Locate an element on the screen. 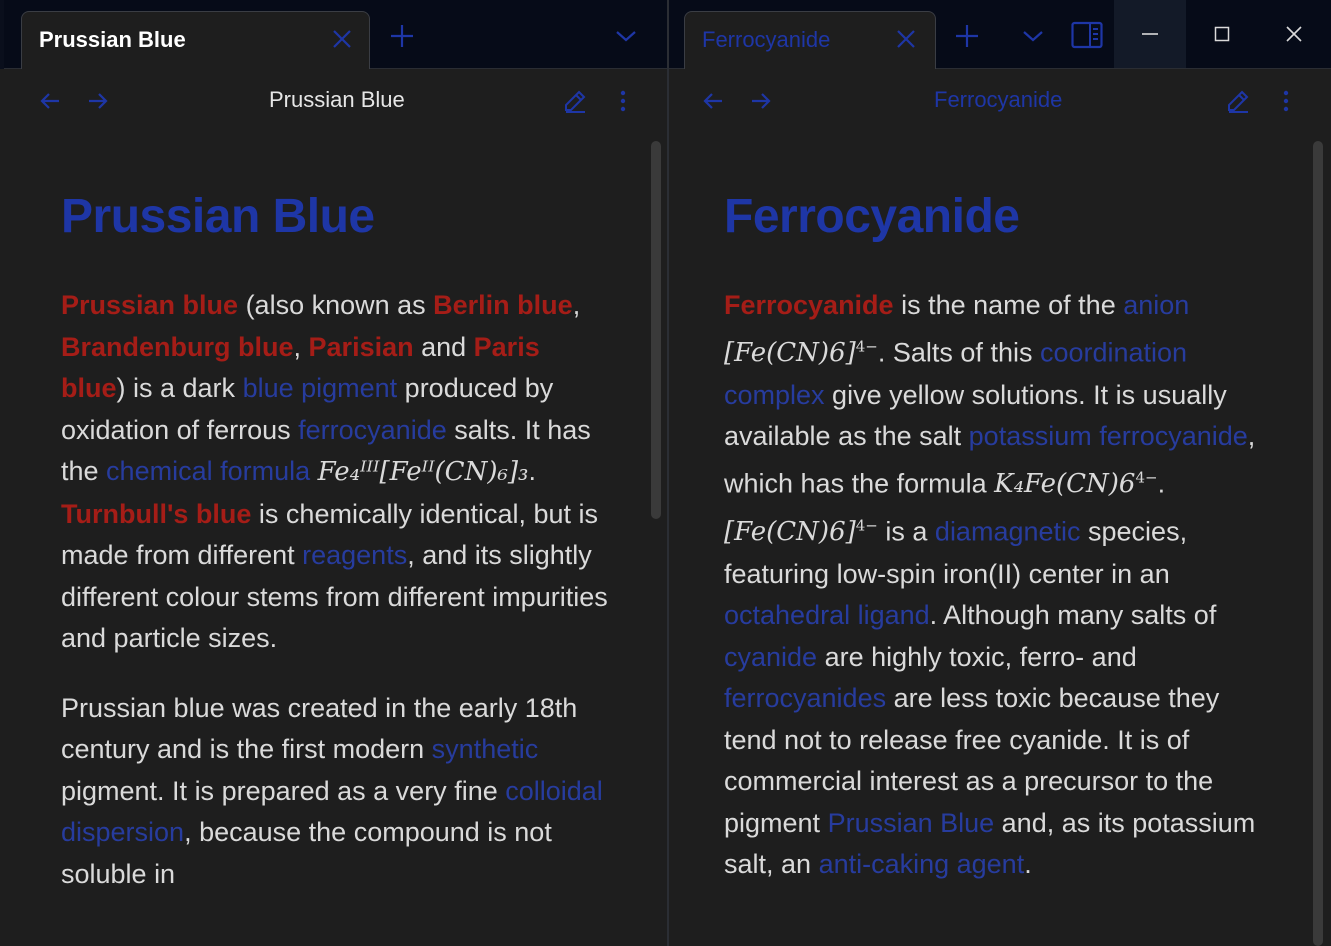  bold-link: Ferrocyanide is located at coordinates (809, 305).